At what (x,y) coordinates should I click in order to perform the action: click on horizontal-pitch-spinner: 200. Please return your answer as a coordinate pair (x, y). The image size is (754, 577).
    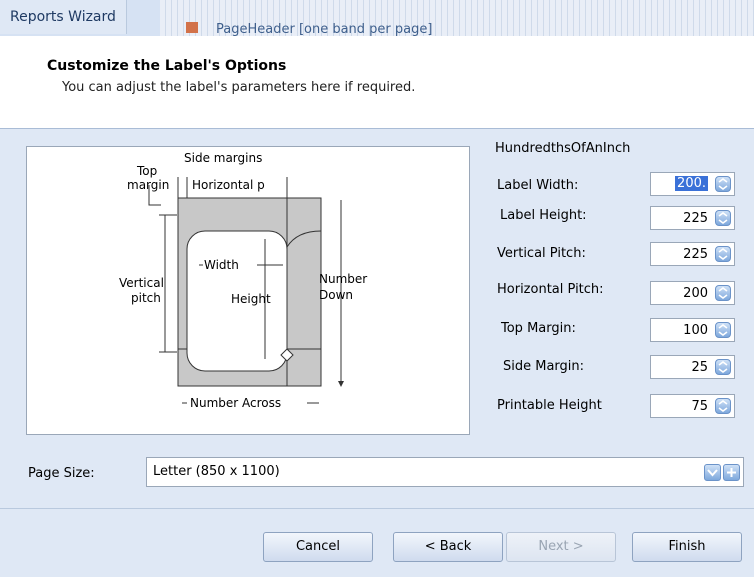
    Looking at the image, I should click on (692, 293).